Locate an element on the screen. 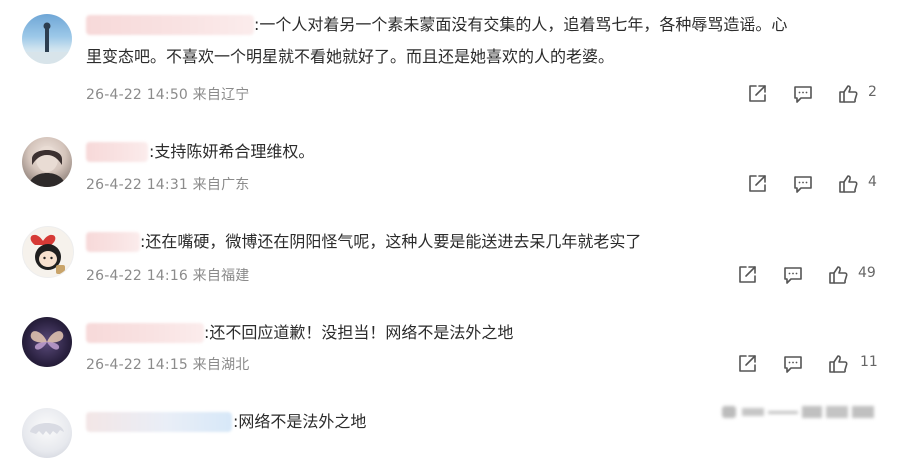 This screenshot has width=900, height=458. like-count: 4 is located at coordinates (872, 182).